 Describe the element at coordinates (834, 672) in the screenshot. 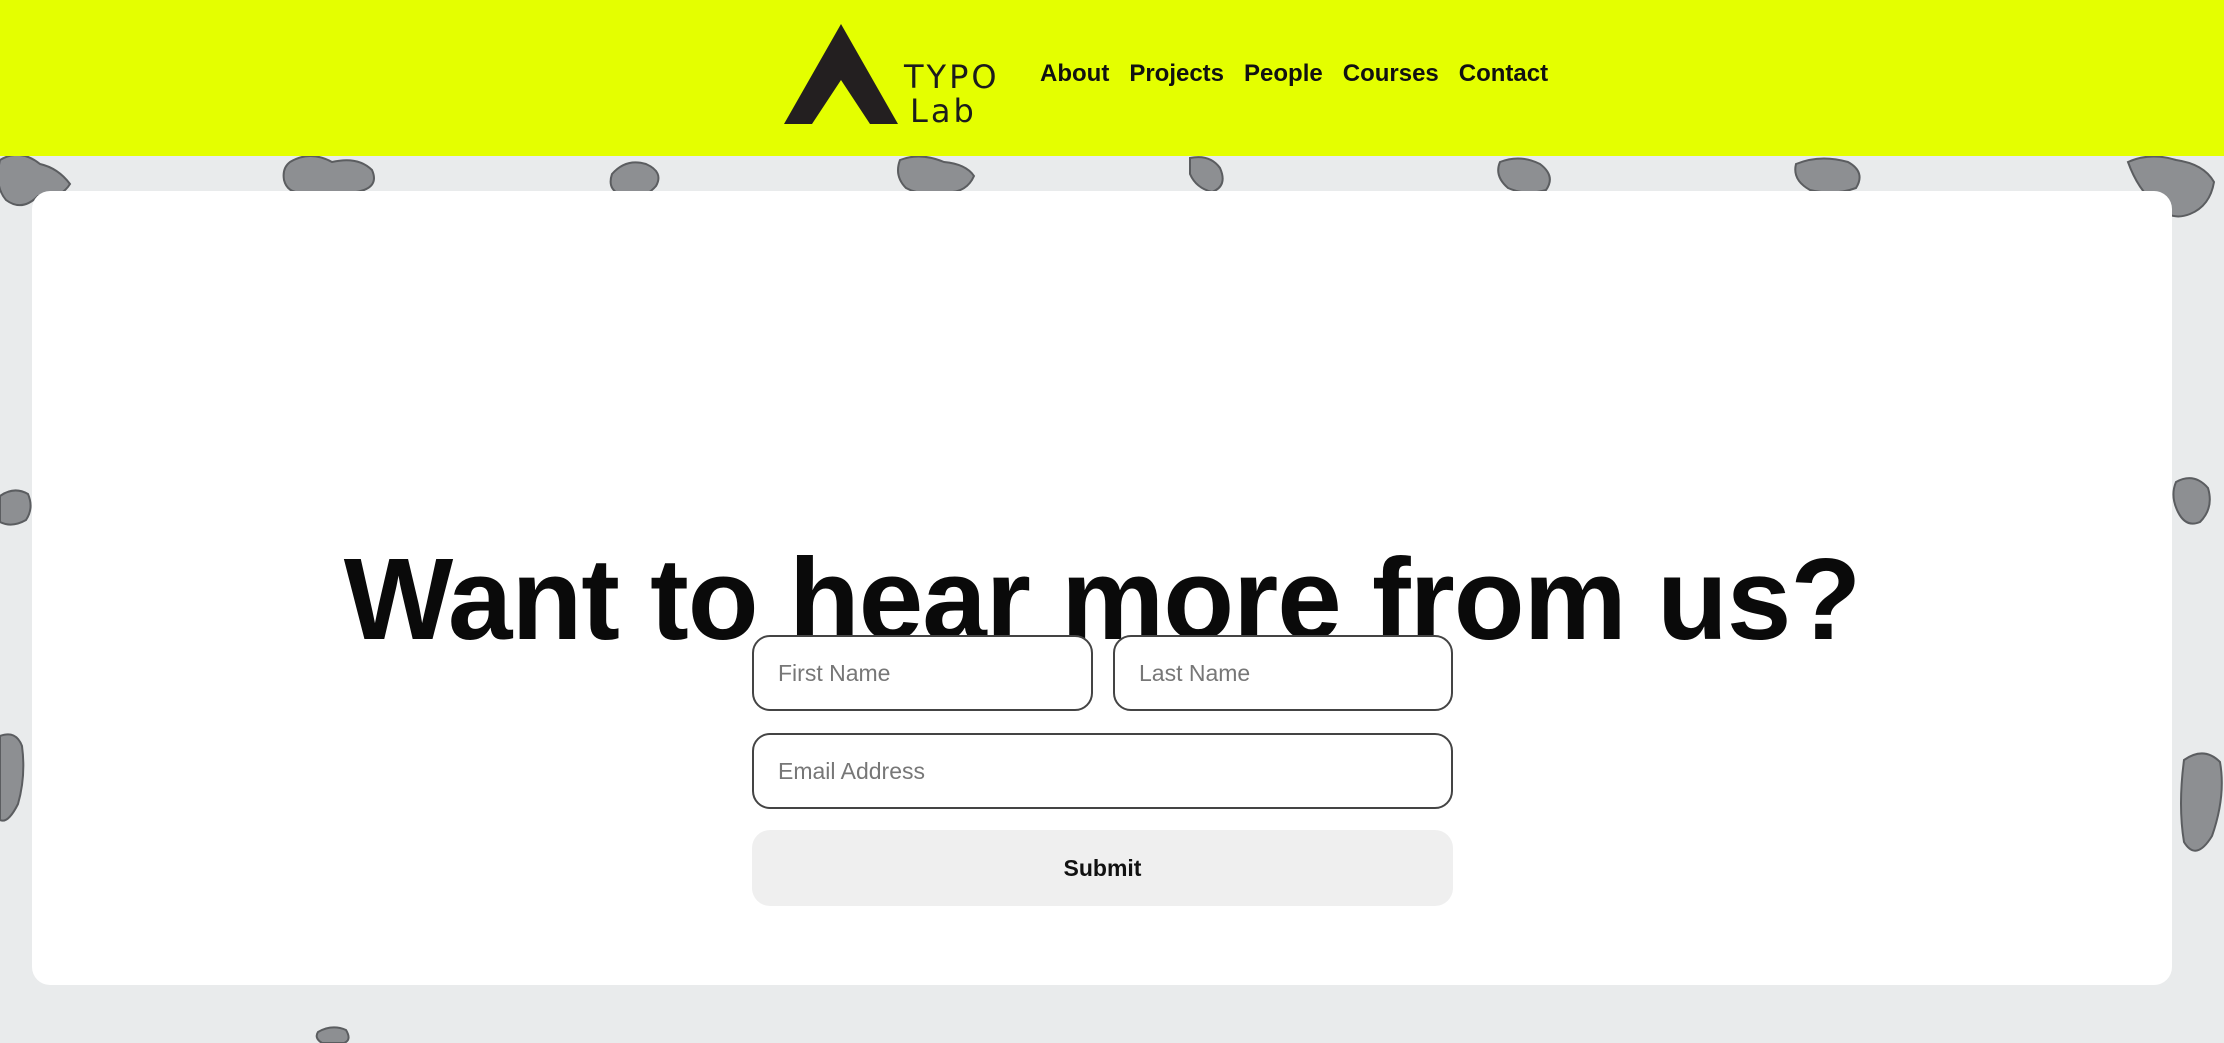

I see `first-name-placeholder: First Name` at that location.